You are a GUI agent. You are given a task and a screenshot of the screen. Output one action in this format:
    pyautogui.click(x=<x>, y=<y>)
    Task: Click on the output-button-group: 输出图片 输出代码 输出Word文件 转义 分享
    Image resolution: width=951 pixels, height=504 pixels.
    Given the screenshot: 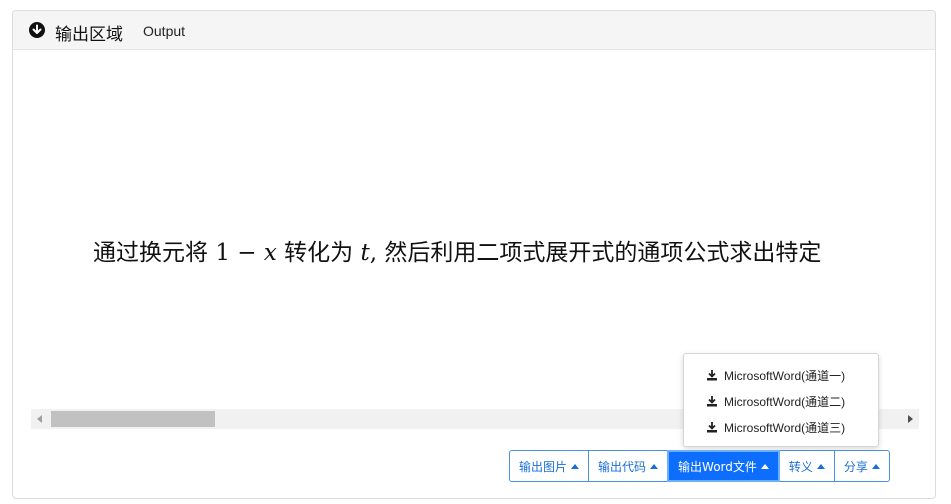 What is the action you would take?
    pyautogui.click(x=699, y=466)
    